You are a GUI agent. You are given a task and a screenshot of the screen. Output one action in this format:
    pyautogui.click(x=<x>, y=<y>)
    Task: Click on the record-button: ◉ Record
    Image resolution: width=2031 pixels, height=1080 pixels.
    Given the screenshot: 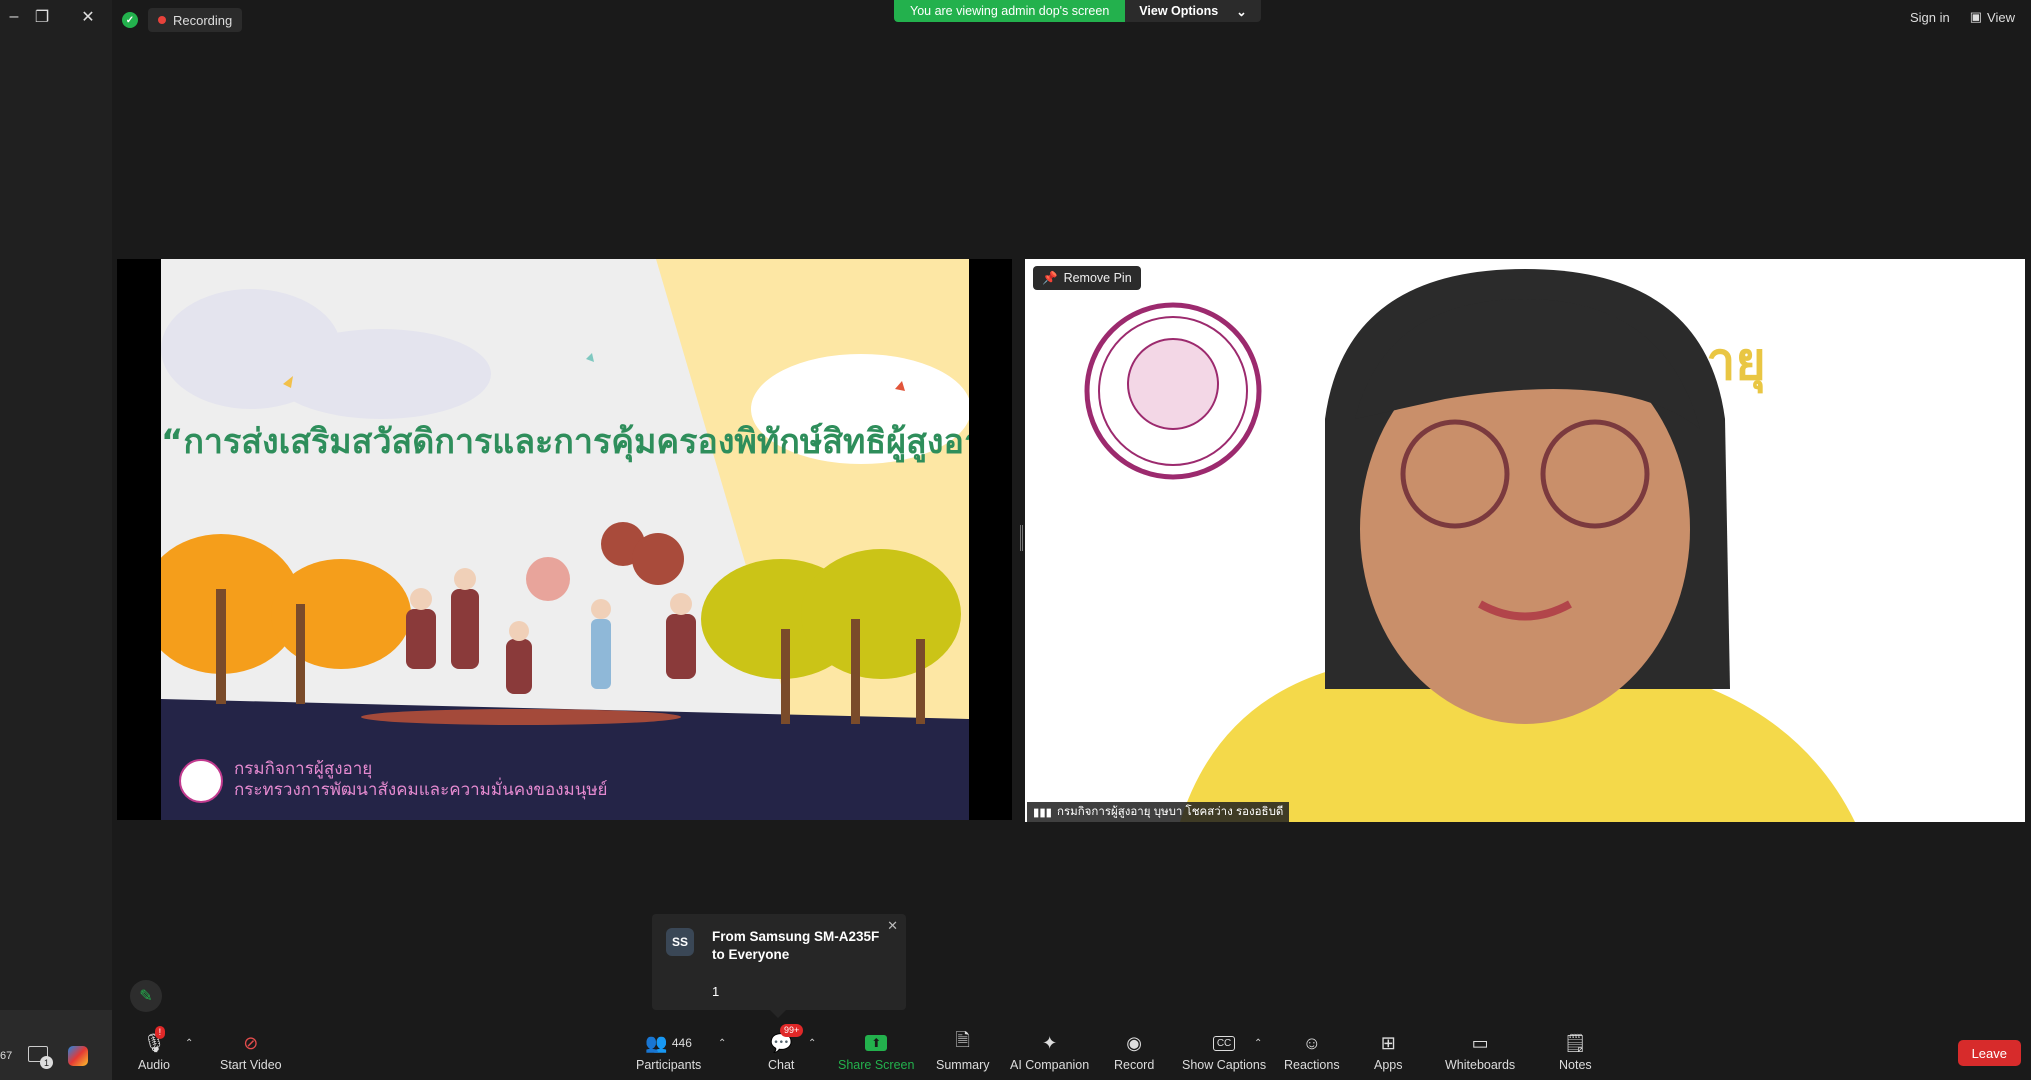 What is the action you would take?
    pyautogui.click(x=1134, y=1051)
    